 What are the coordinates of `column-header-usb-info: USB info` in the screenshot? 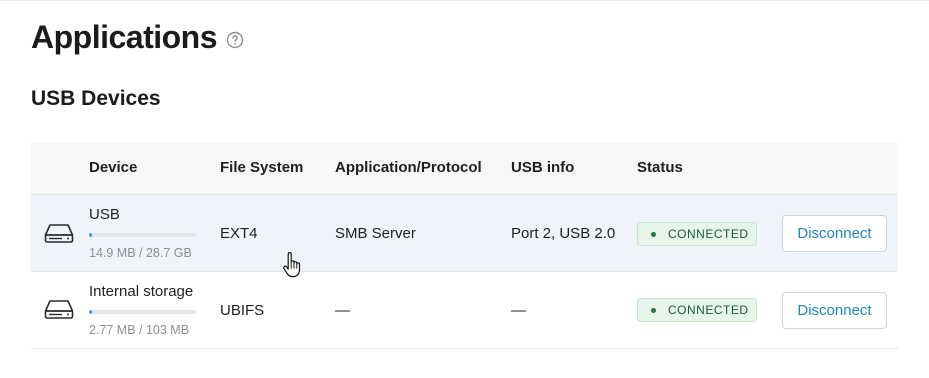 It's located at (543, 167).